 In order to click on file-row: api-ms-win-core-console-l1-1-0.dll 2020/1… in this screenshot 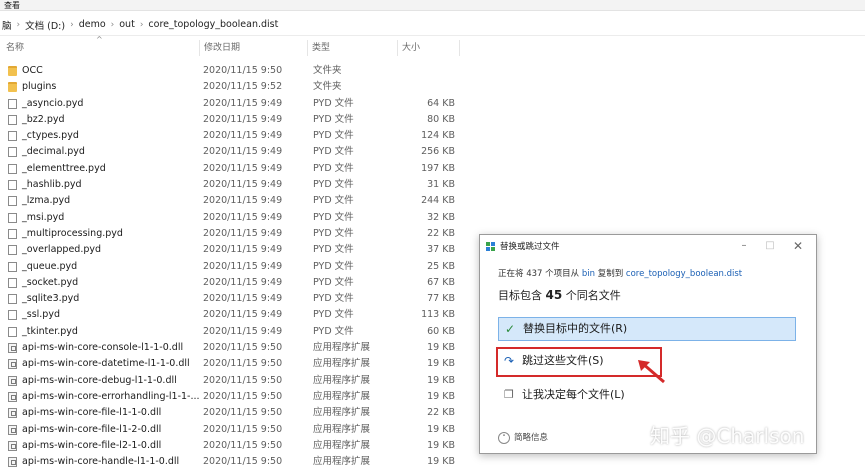, I will do `click(235, 348)`.